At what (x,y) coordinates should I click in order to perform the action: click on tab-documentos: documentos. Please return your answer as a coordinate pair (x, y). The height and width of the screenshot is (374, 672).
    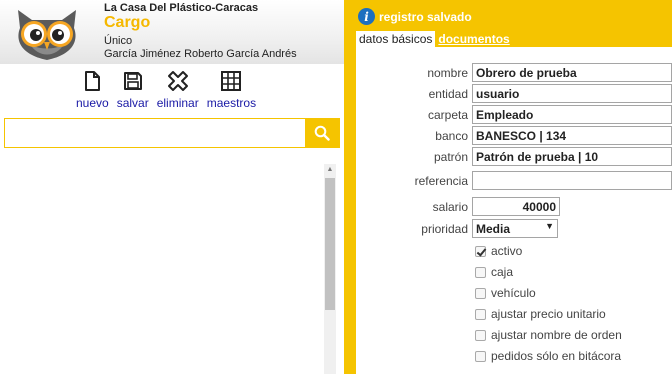
    Looking at the image, I should click on (473, 39).